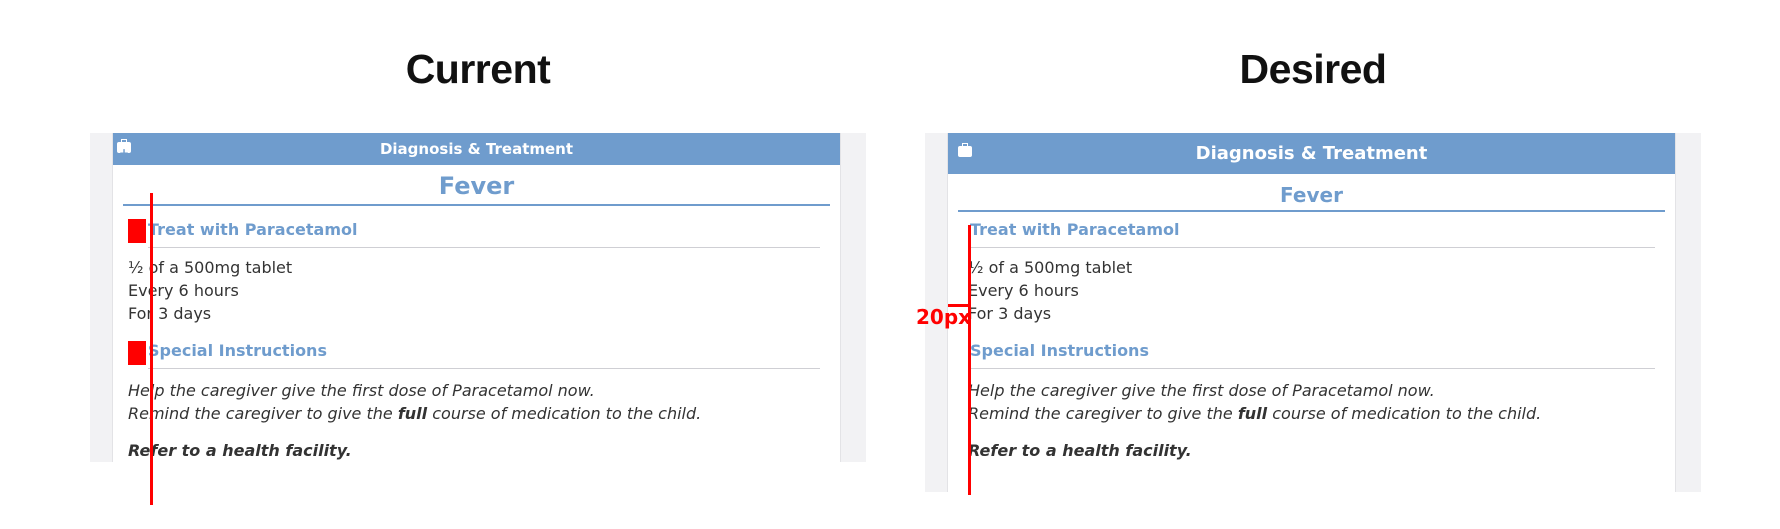 The width and height of the screenshot is (1780, 529). Describe the element at coordinates (944, 317) in the screenshot. I see `measure-label: 20px` at that location.